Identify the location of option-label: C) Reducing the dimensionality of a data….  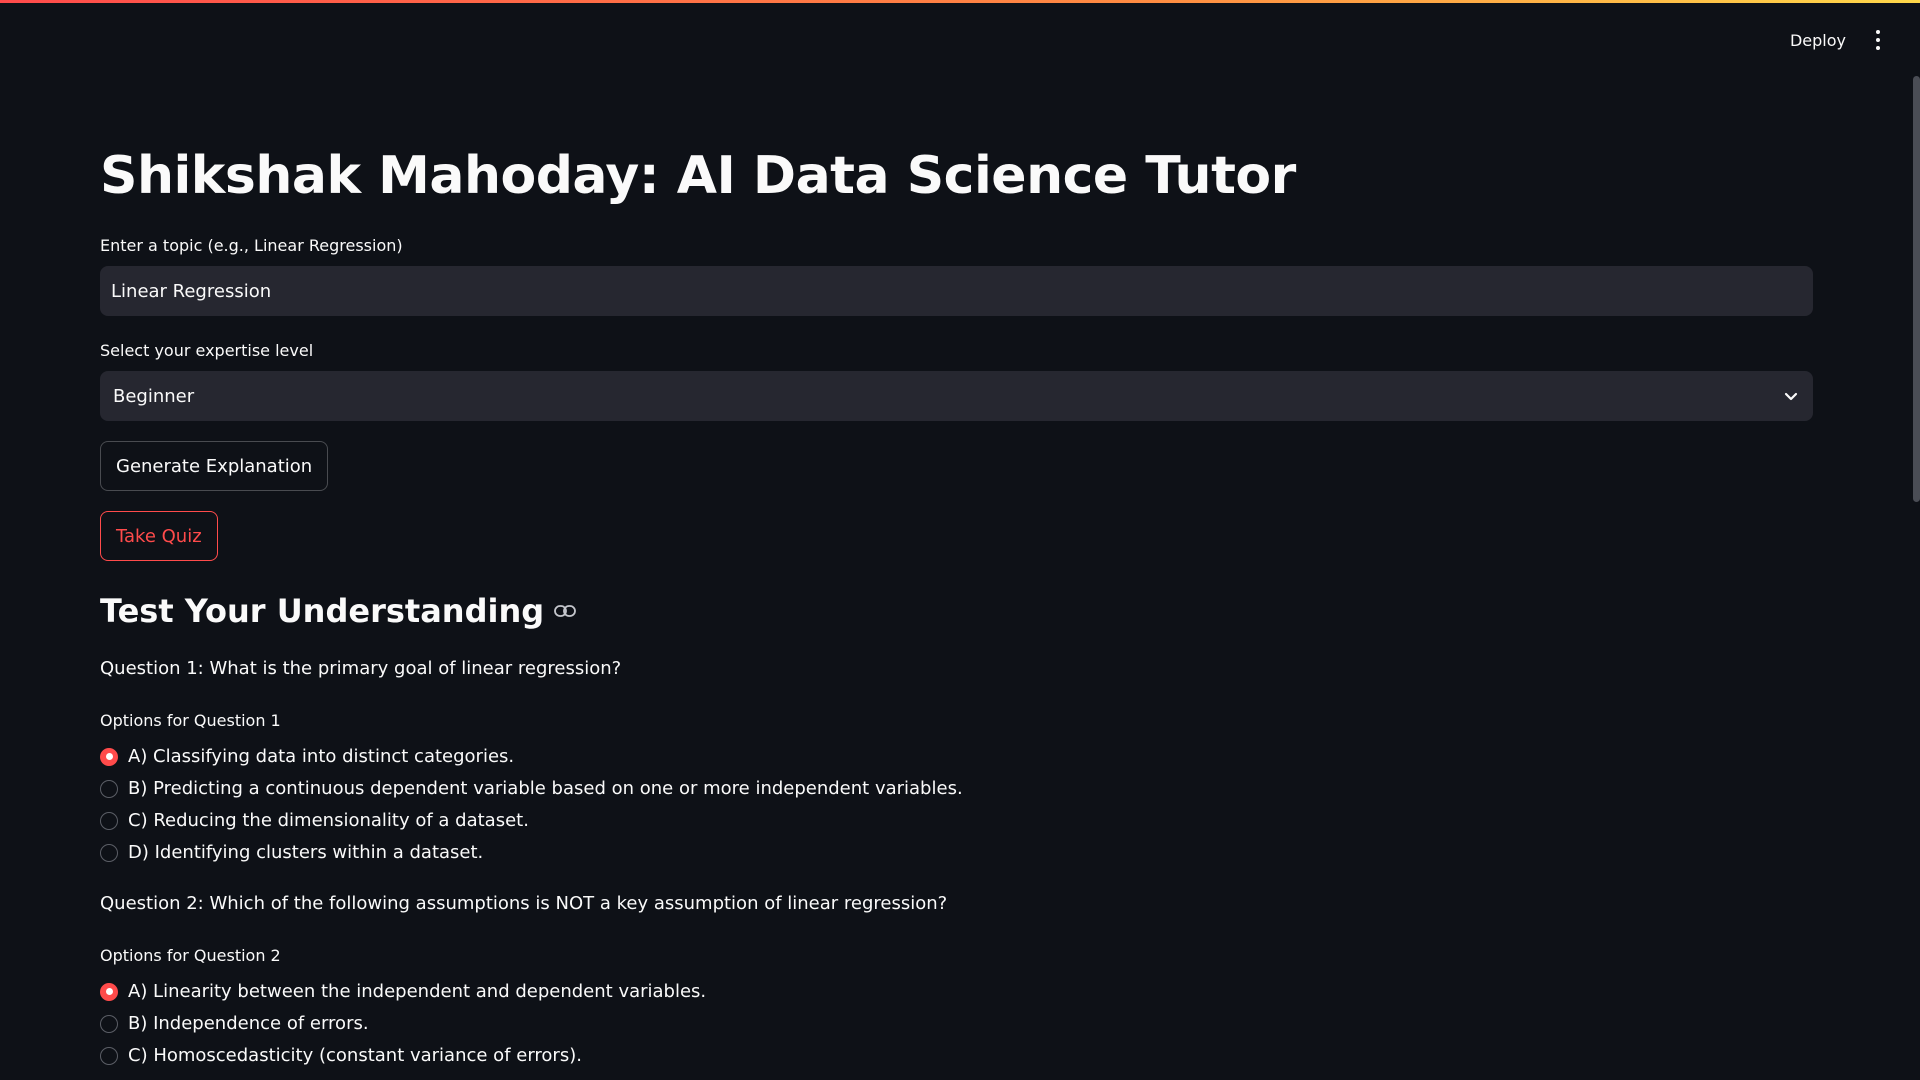
(328, 820).